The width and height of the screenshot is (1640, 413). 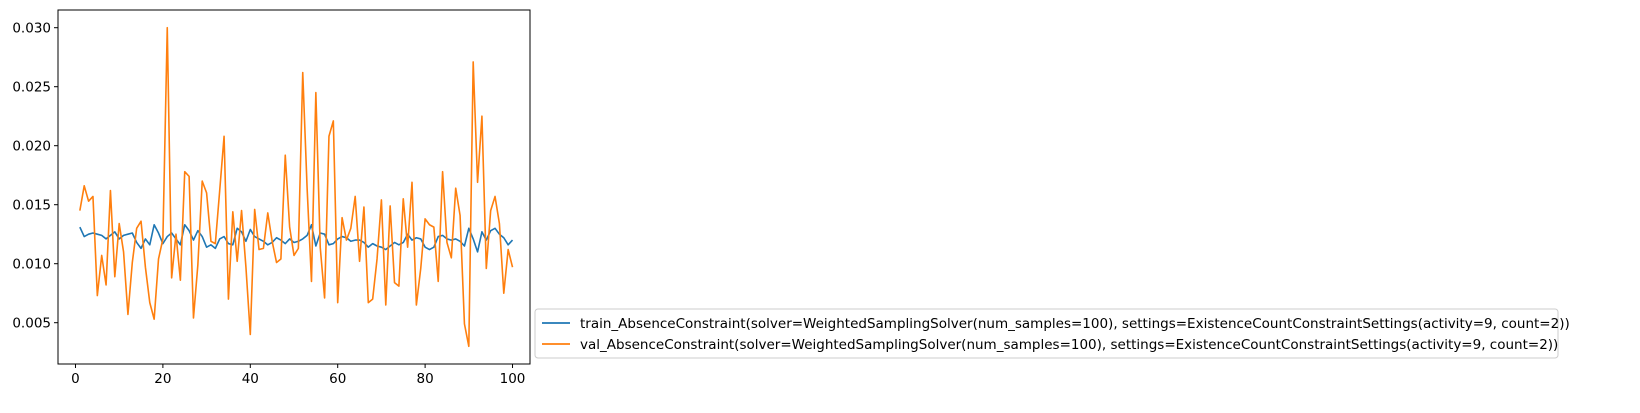 What do you see at coordinates (31, 88) in the screenshot?
I see `y-tick-label-4: 0.025` at bounding box center [31, 88].